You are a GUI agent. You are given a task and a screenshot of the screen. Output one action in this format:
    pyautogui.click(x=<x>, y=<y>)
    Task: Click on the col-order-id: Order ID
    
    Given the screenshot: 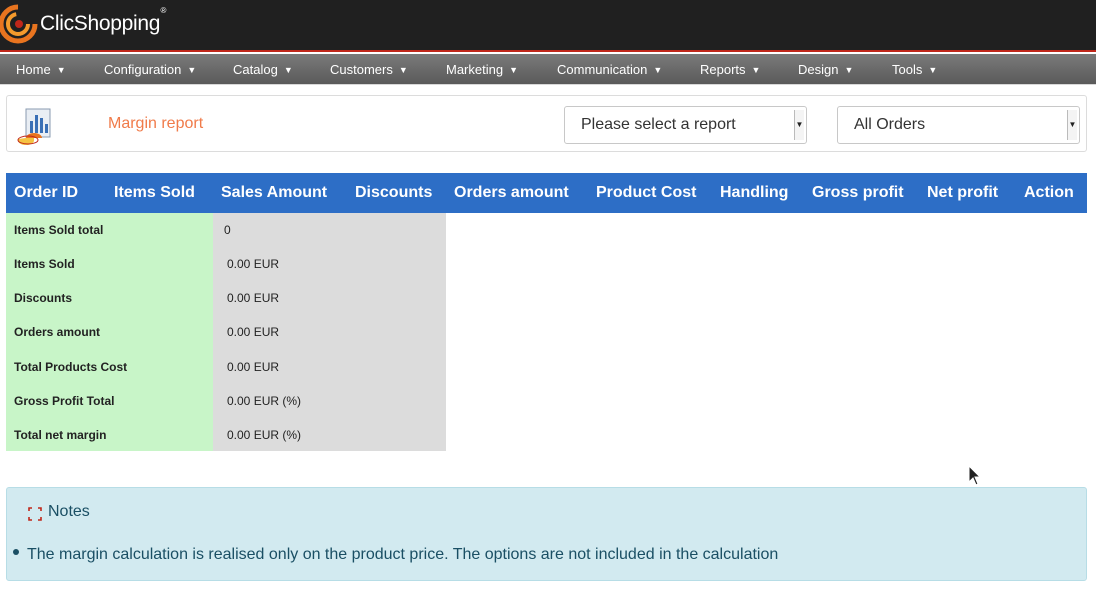 What is the action you would take?
    pyautogui.click(x=46, y=193)
    